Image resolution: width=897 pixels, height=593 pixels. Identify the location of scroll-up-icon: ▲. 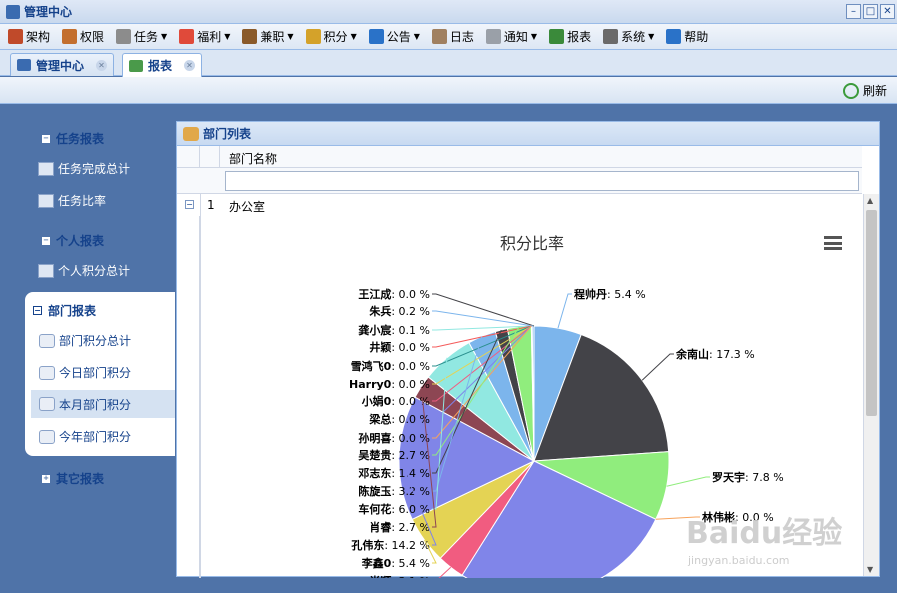
(870, 200).